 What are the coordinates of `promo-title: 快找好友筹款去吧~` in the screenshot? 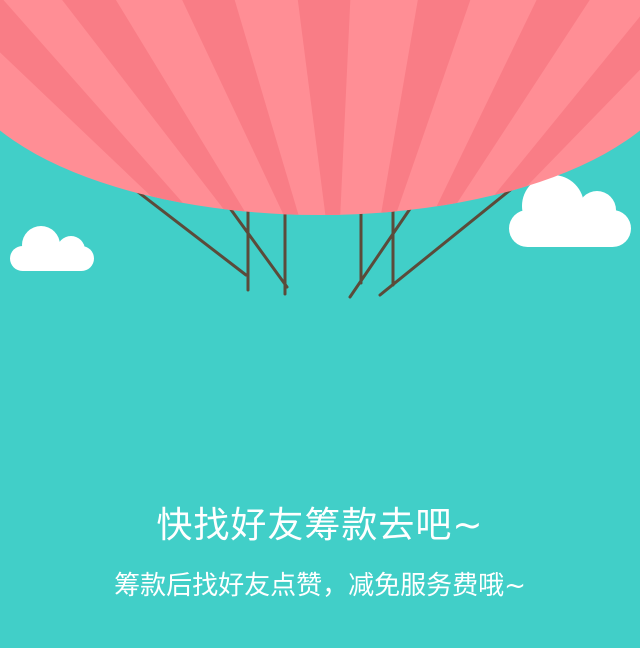 It's located at (320, 525).